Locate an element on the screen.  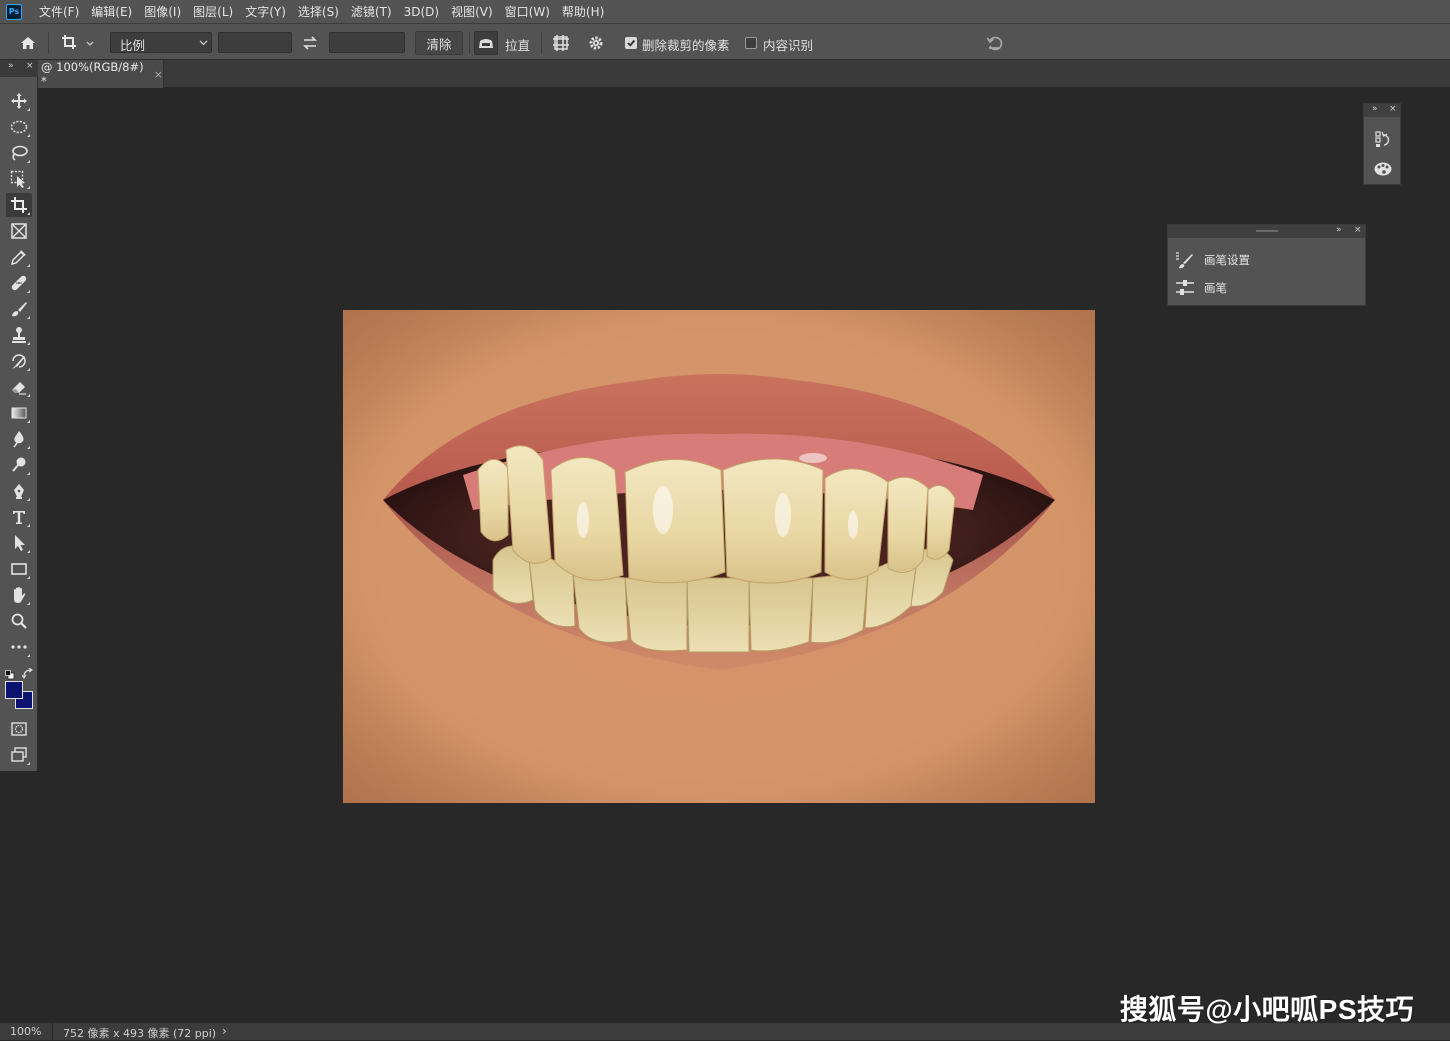
lasso-icon is located at coordinates (19, 153).